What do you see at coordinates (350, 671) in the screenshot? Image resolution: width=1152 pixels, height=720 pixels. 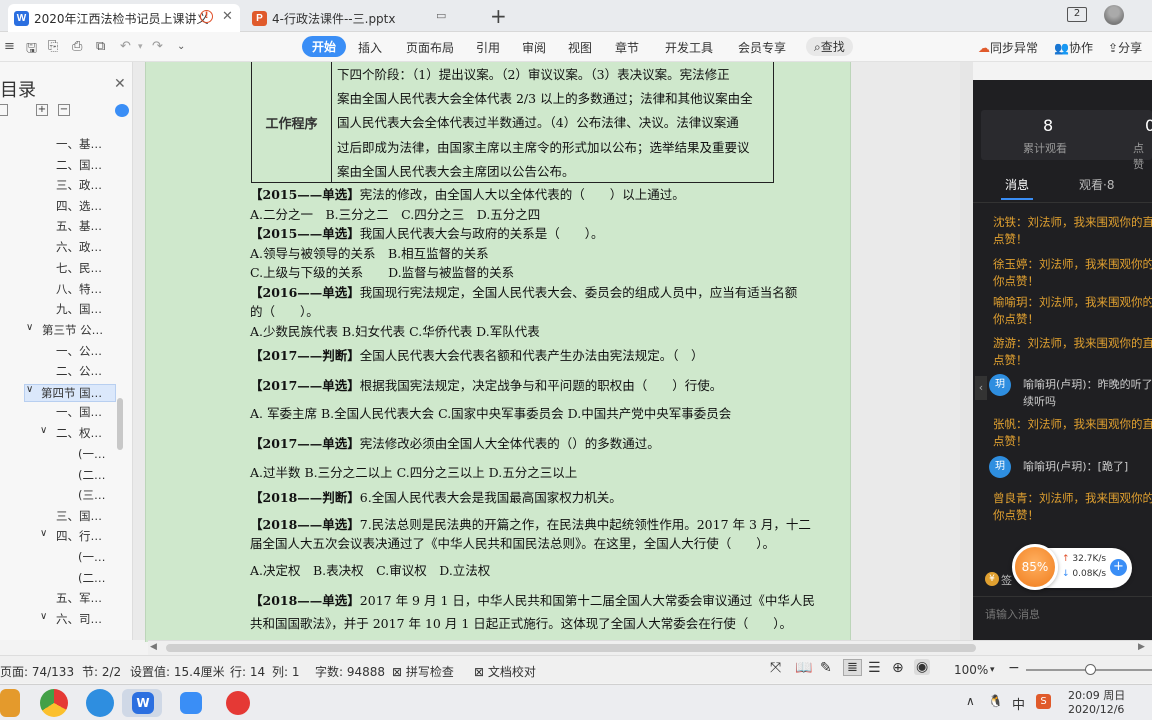 I see `word-count: 字数: 94888` at bounding box center [350, 671].